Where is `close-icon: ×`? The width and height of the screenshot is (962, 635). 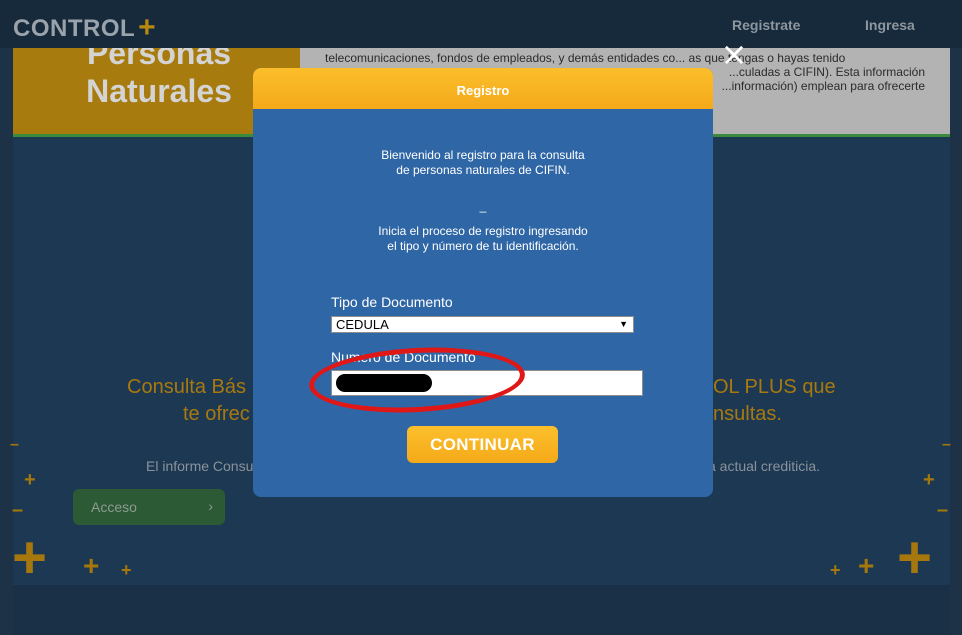 close-icon: × is located at coordinates (734, 54).